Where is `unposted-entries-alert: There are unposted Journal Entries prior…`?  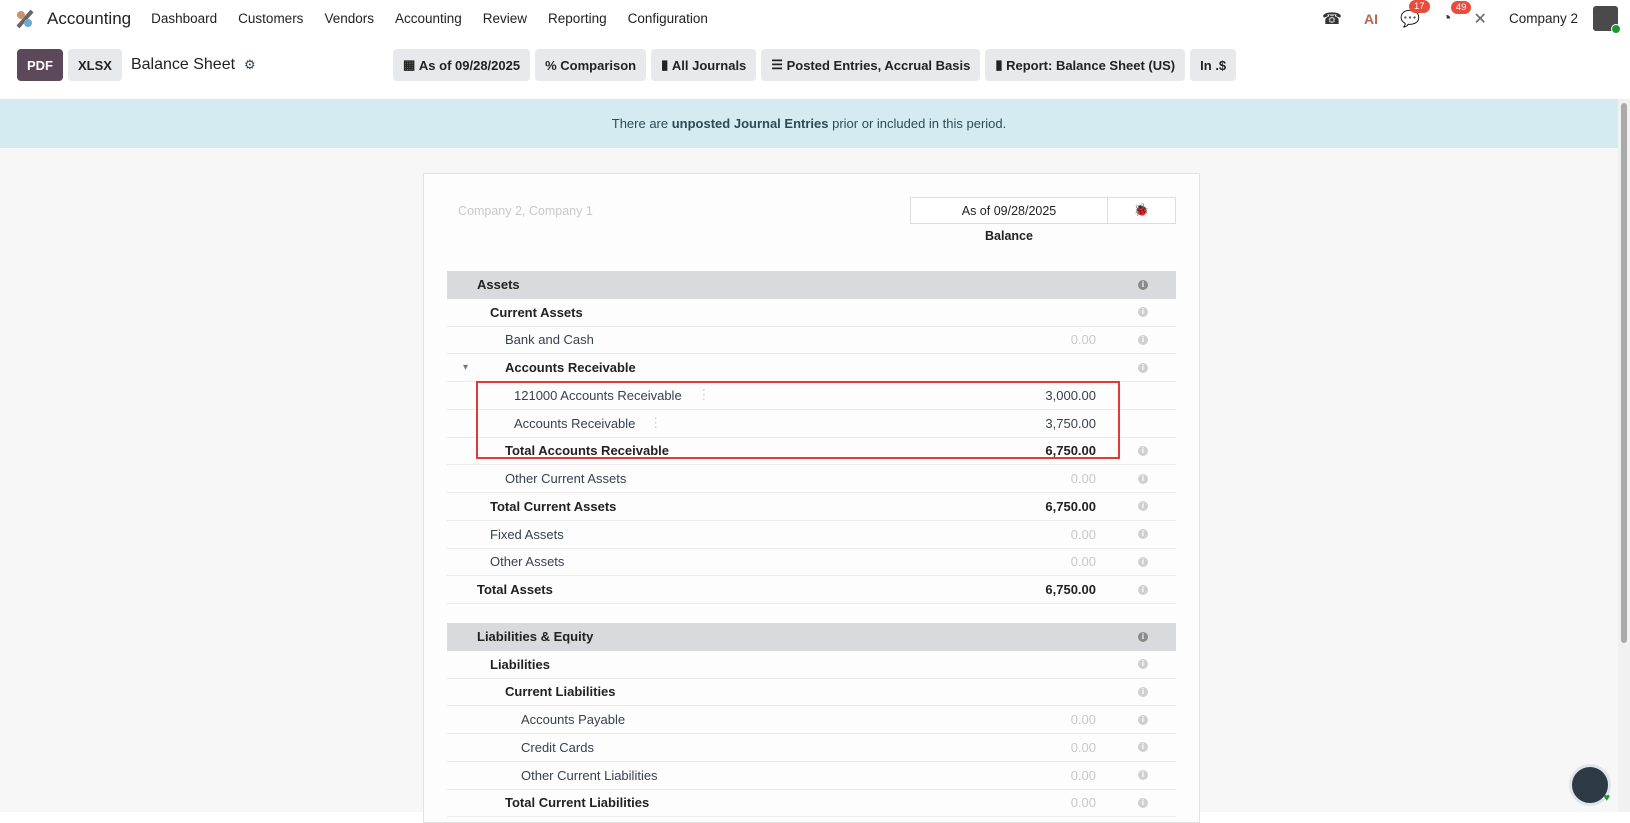
unposted-entries-alert: There are unposted Journal Entries prior… is located at coordinates (809, 123).